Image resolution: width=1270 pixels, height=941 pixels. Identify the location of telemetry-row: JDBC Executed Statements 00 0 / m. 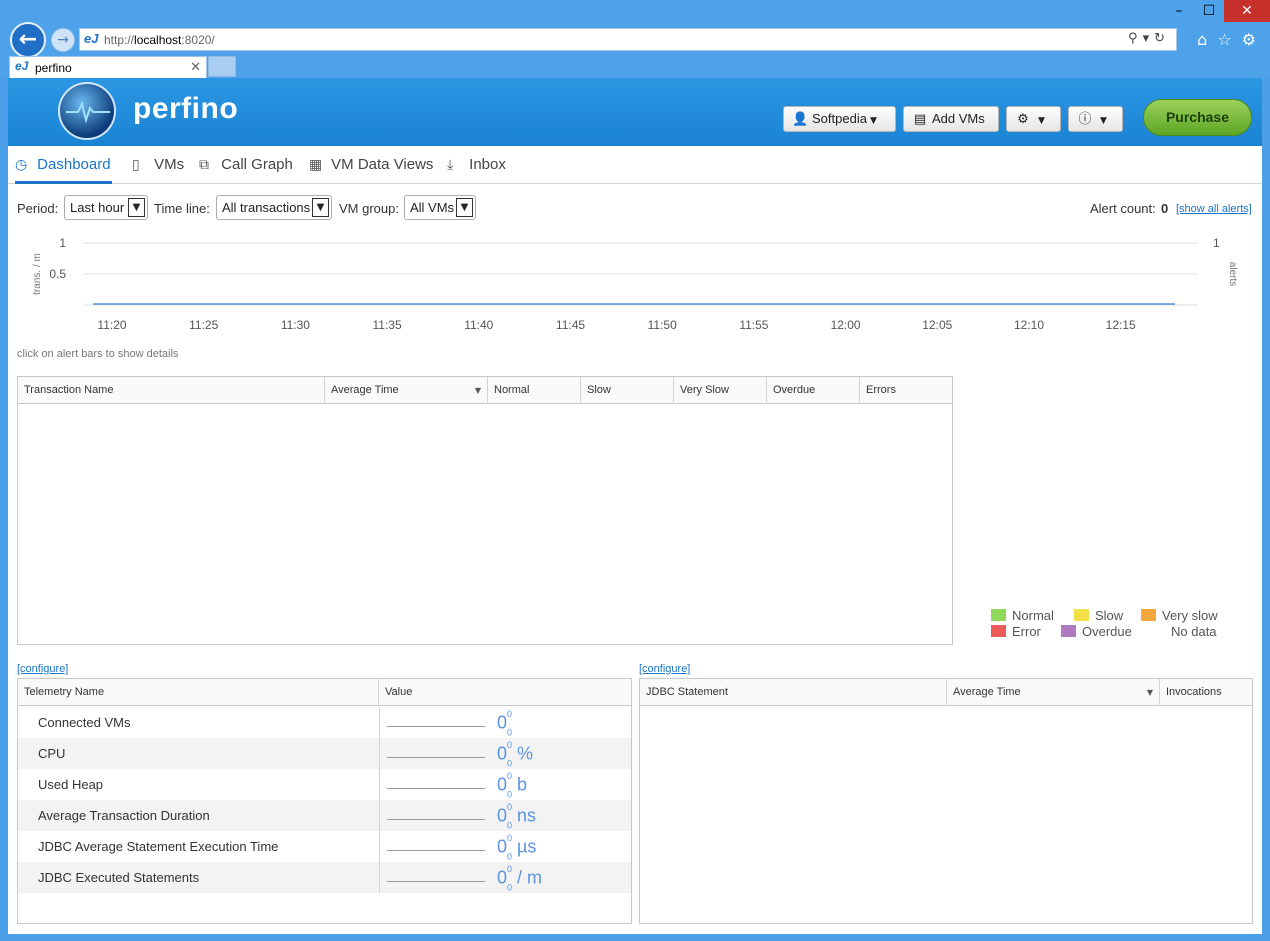
(324, 877).